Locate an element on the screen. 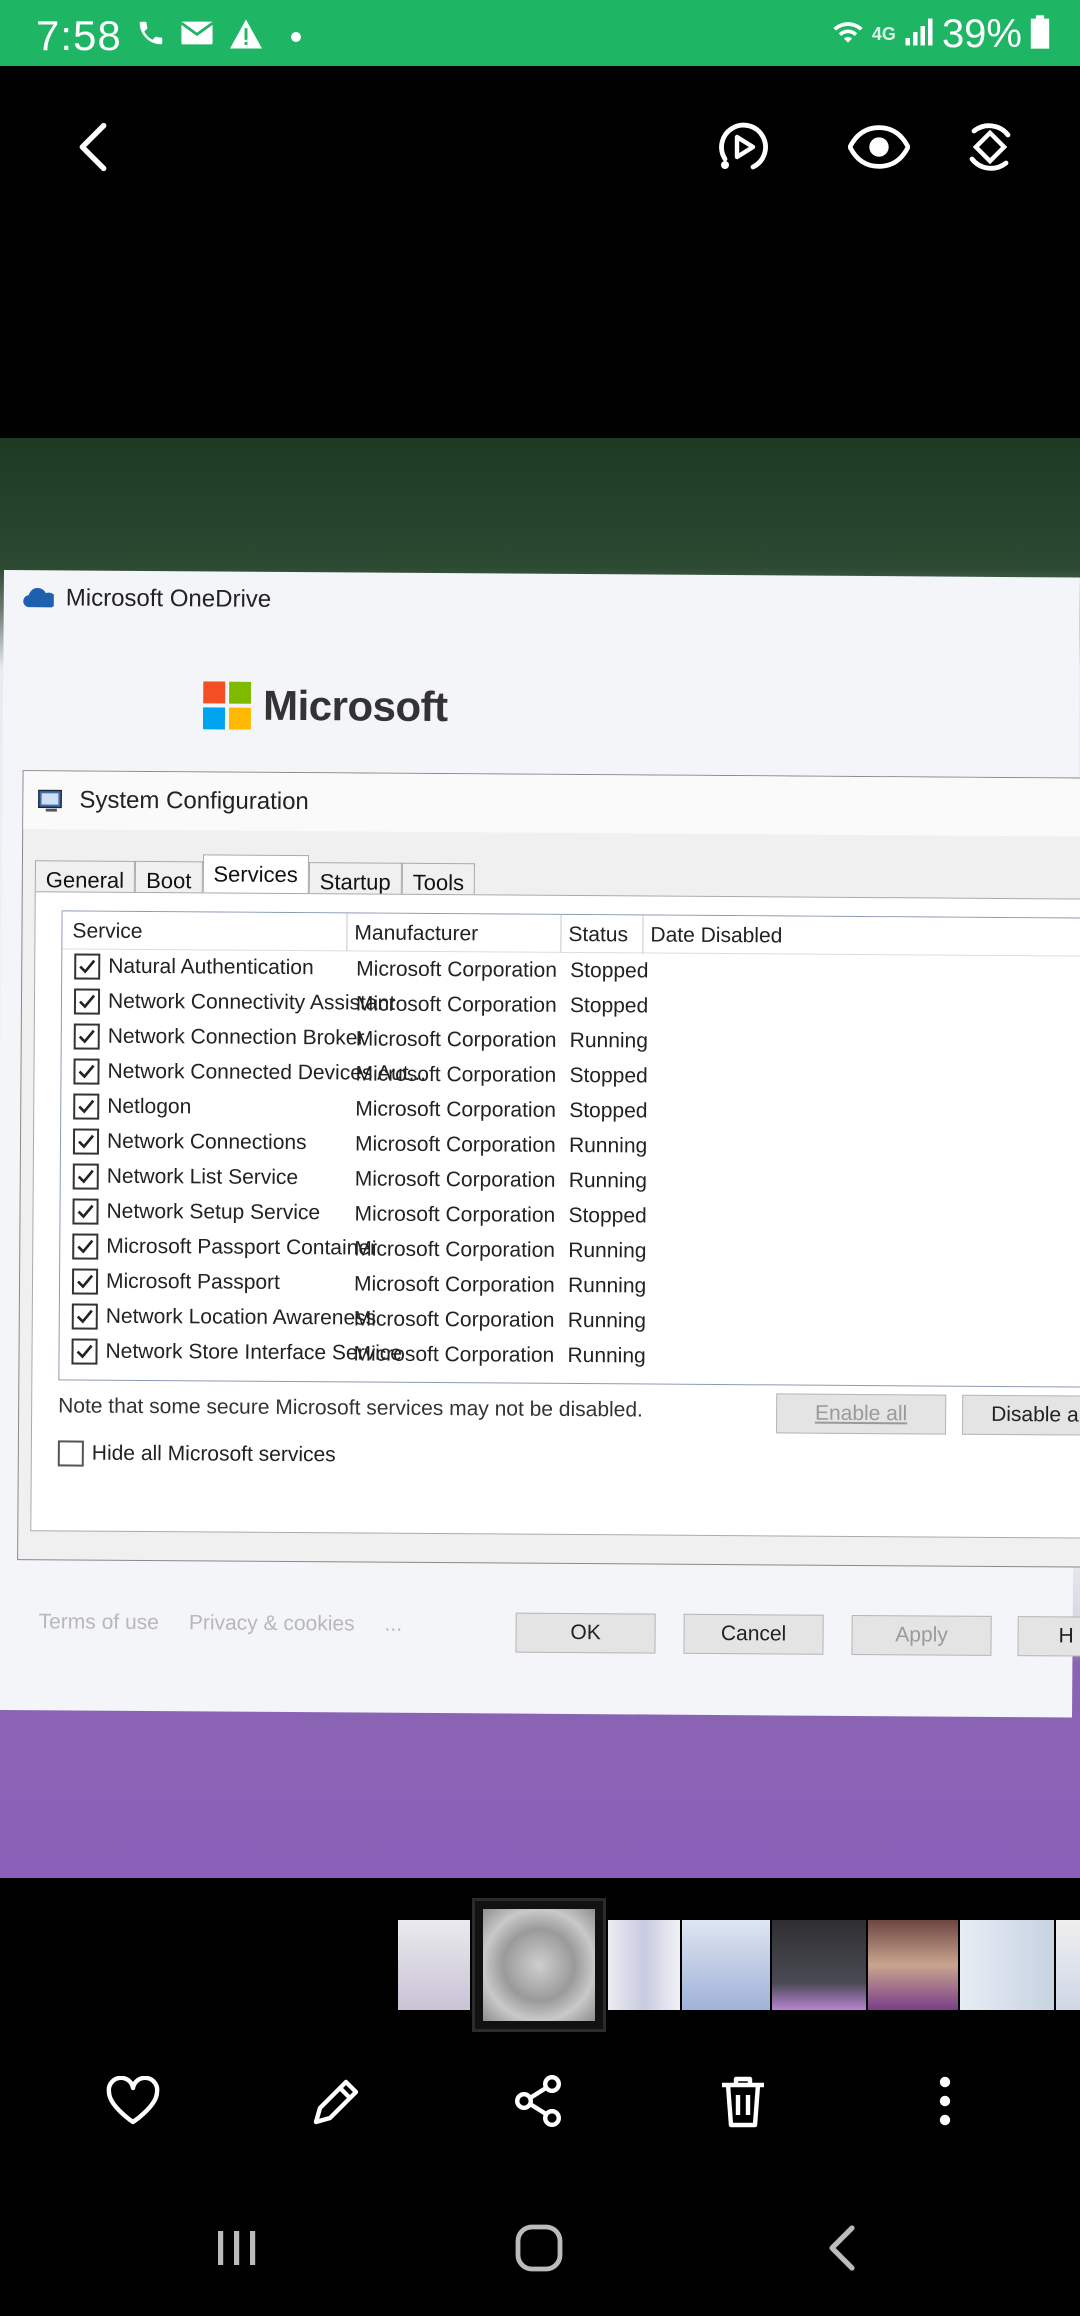 This screenshot has height=2316, width=1080. onedrive-icon is located at coordinates (38, 598).